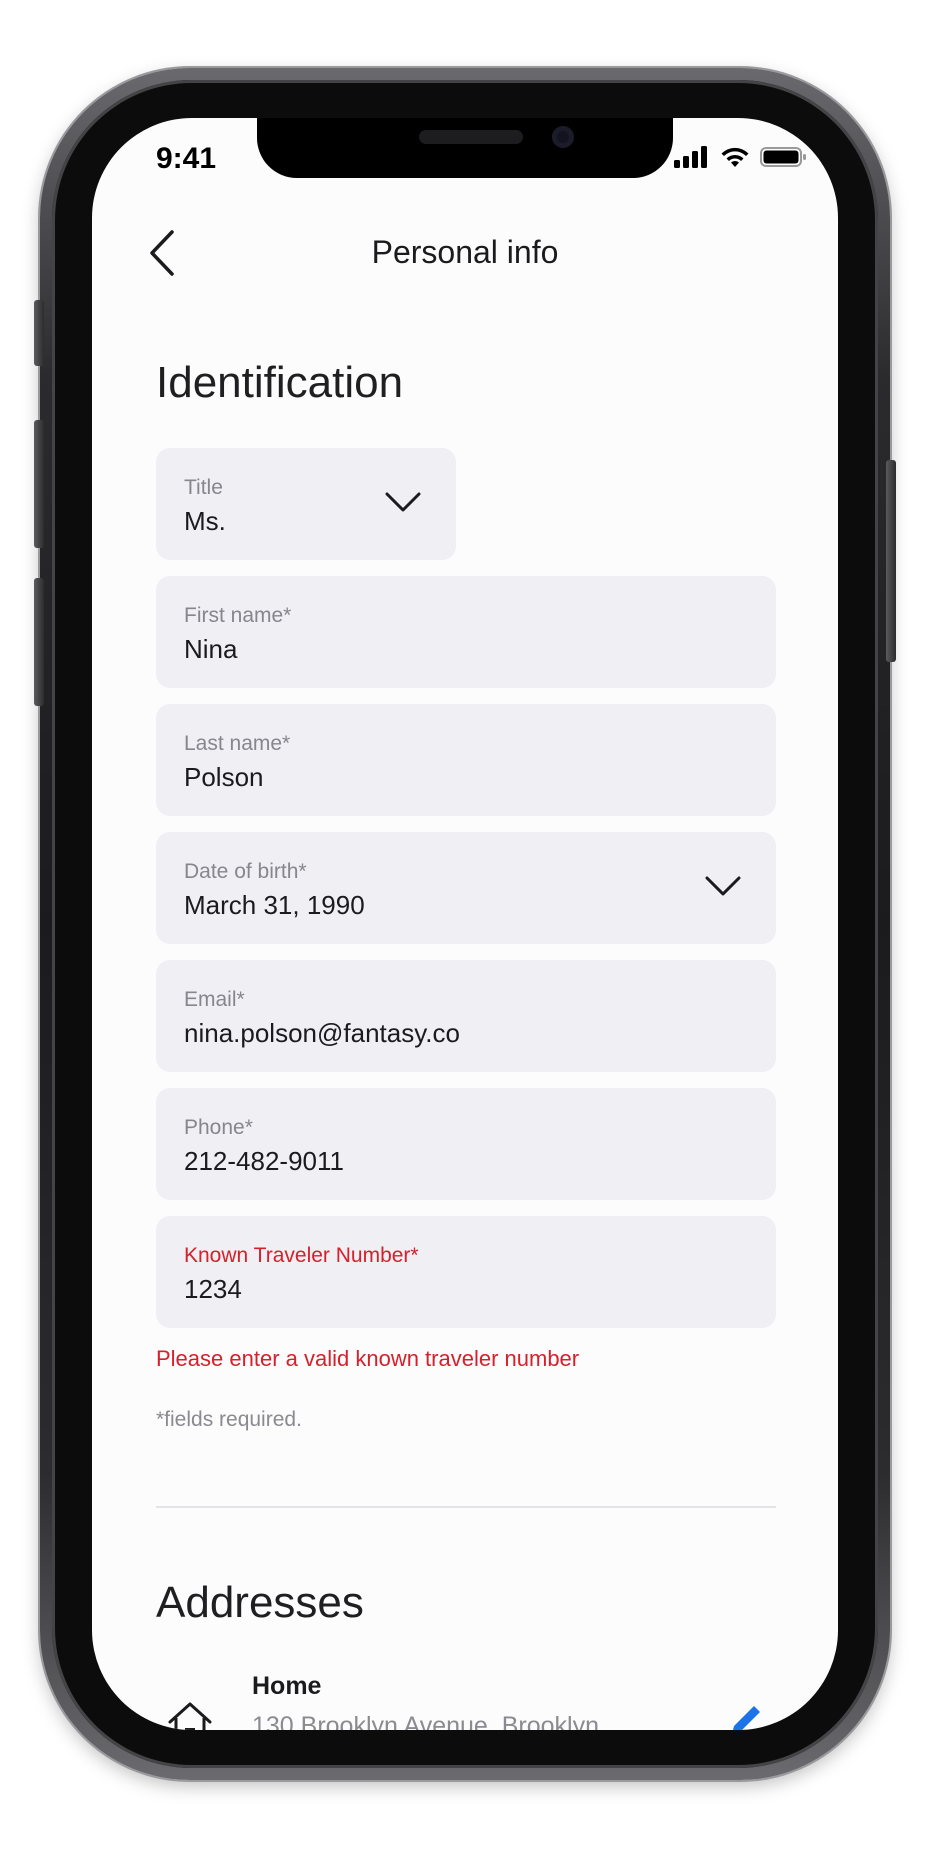 The width and height of the screenshot is (930, 1852). I want to click on section-divider, so click(466, 1507).